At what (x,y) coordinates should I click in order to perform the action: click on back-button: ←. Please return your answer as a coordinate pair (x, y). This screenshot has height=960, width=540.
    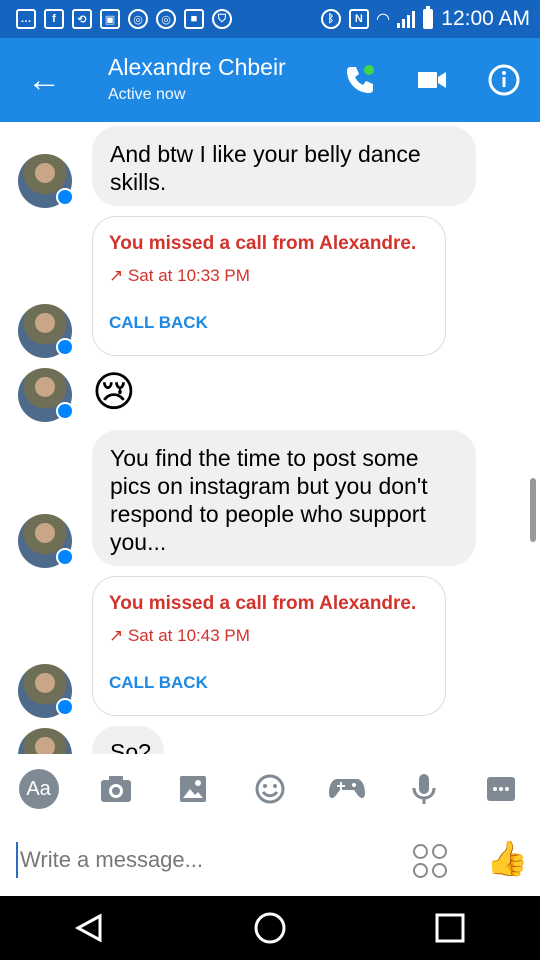
    Looking at the image, I should click on (44, 80).